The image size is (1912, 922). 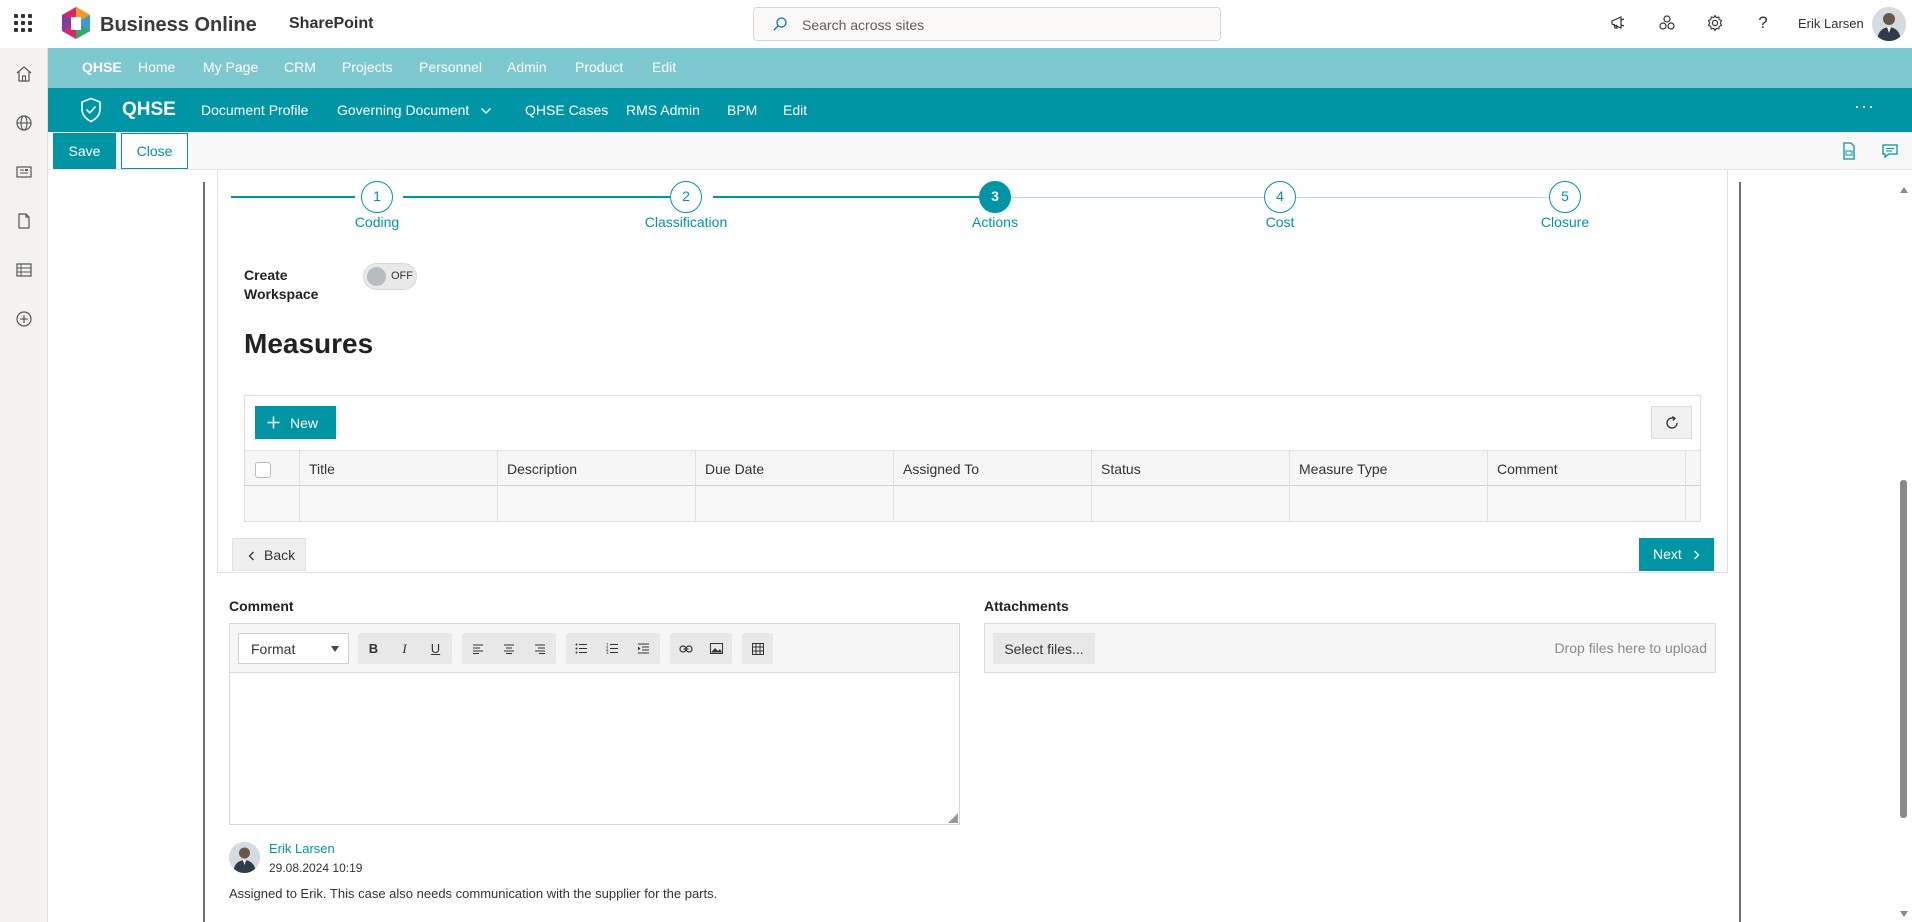 What do you see at coordinates (269, 554) in the screenshot?
I see `back-button: Back` at bounding box center [269, 554].